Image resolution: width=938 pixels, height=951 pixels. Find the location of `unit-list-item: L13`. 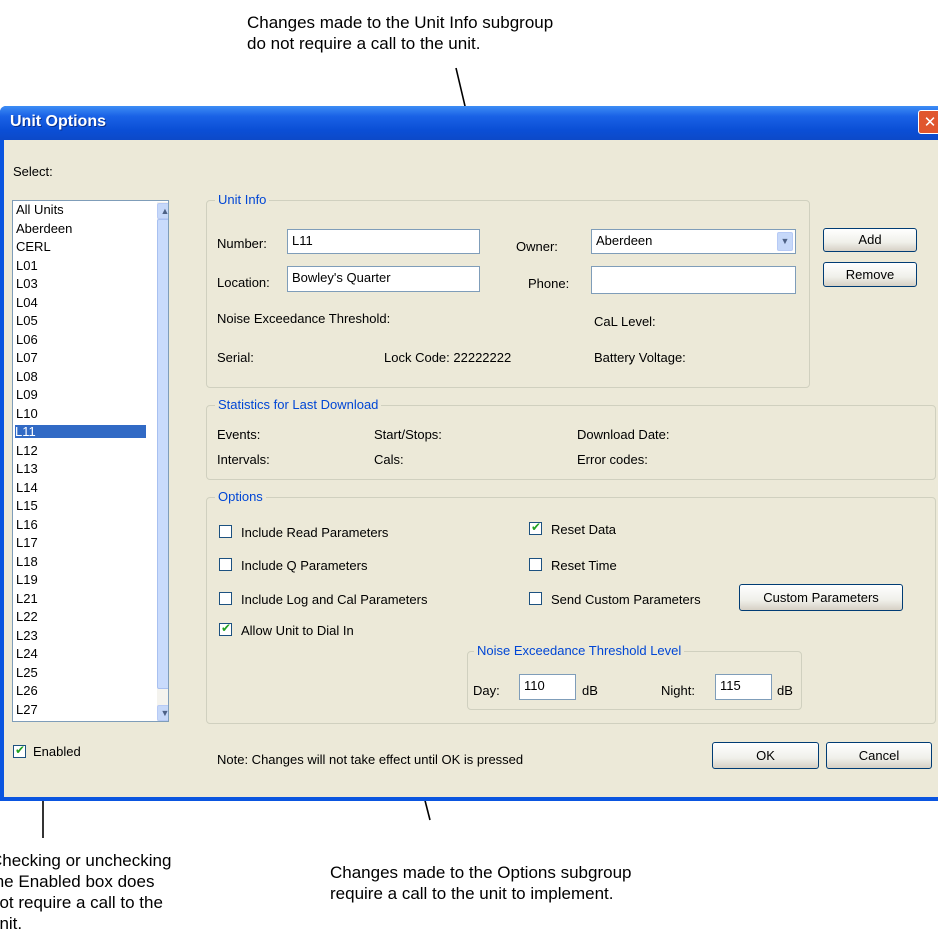

unit-list-item: L13 is located at coordinates (27, 468).